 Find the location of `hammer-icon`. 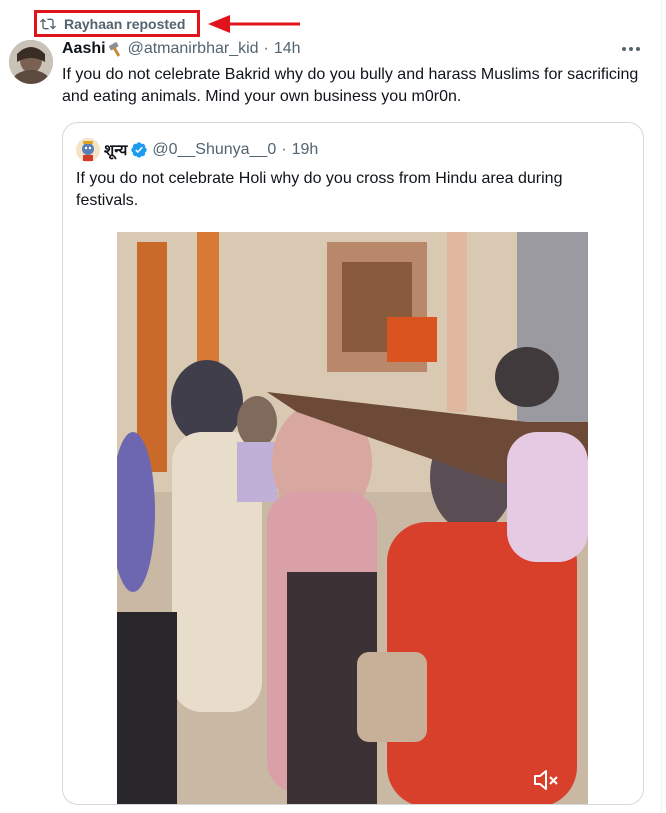

hammer-icon is located at coordinates (114, 49).